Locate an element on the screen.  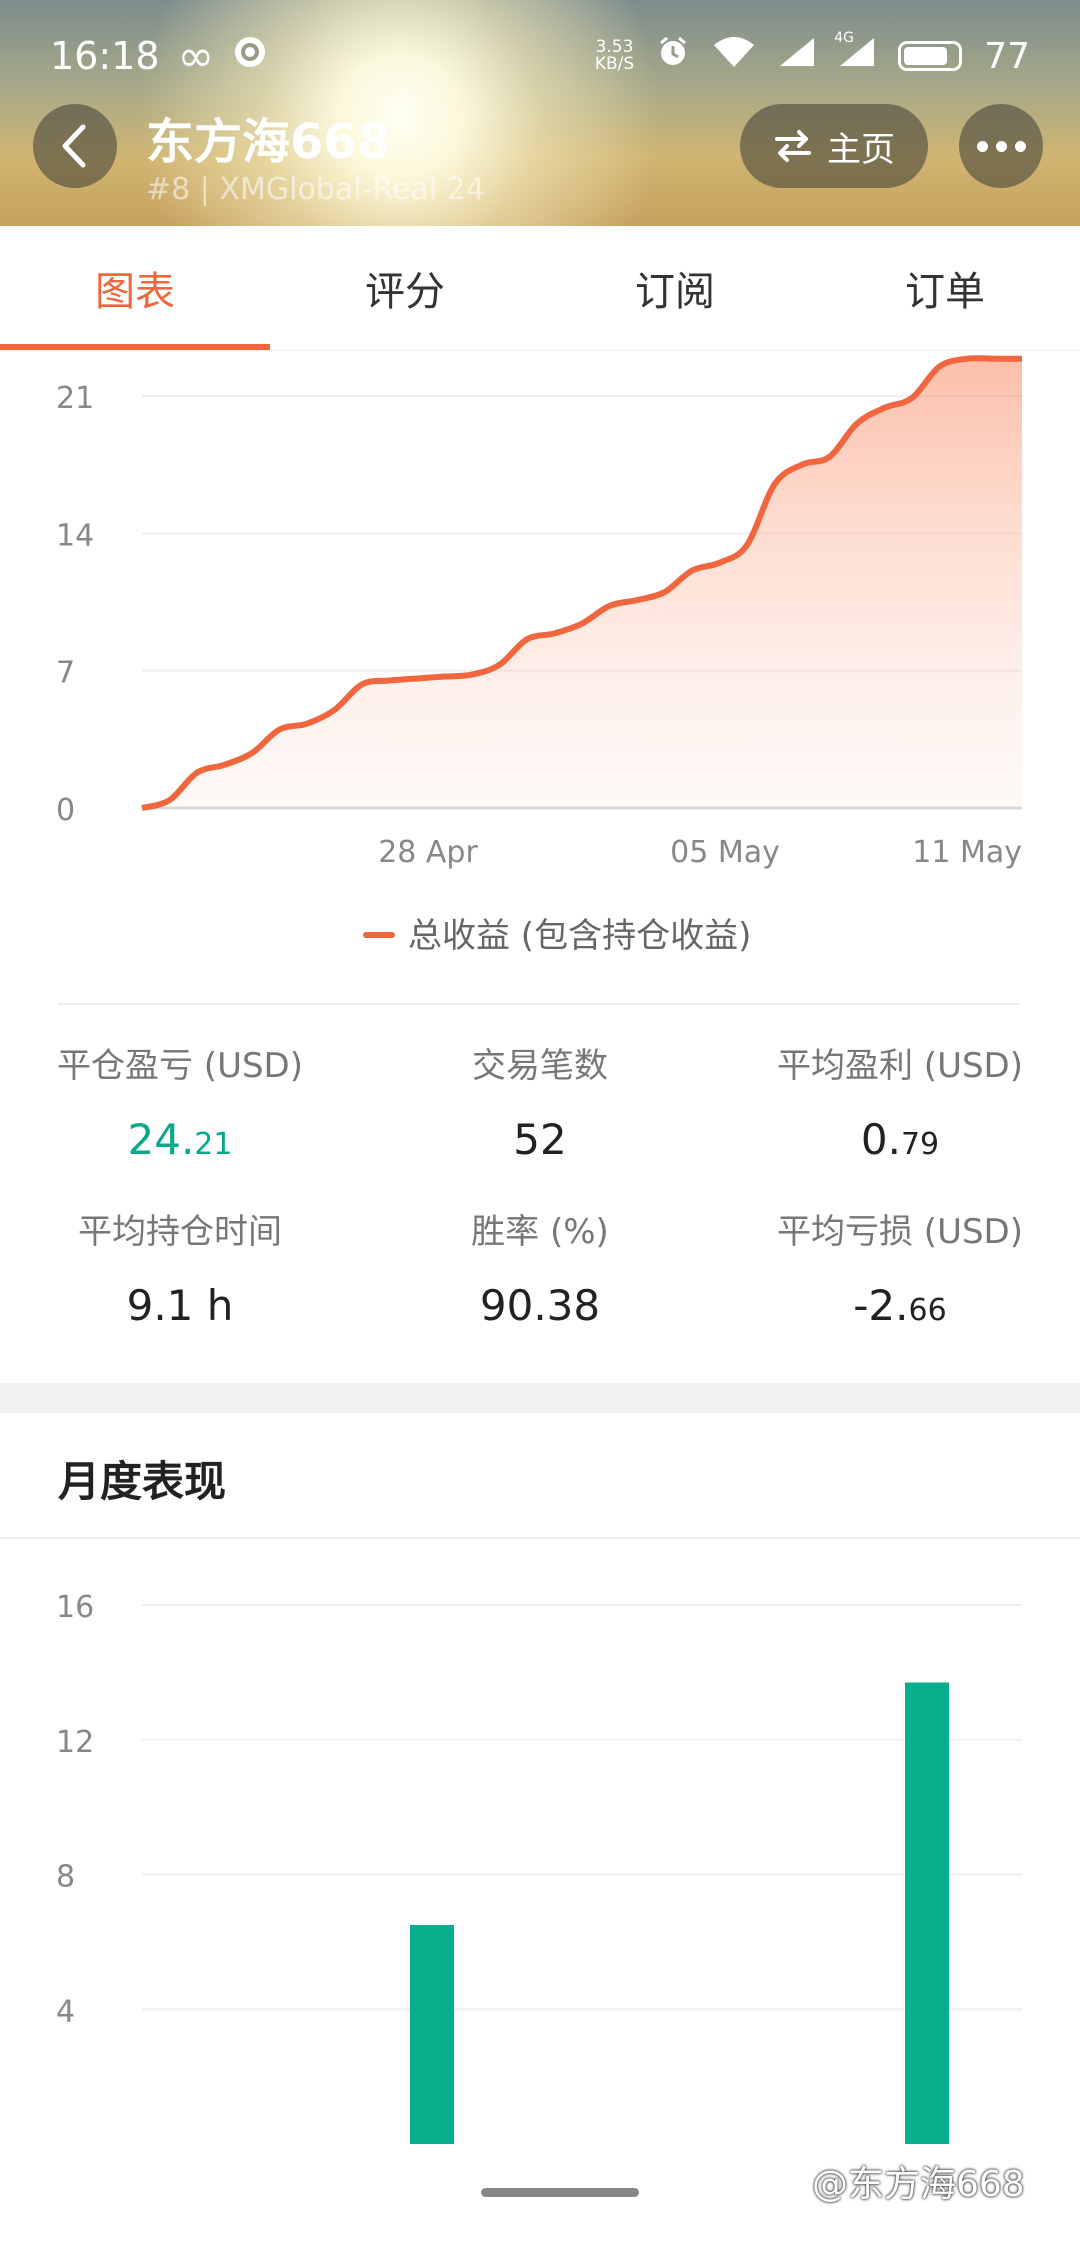
stat-value: -2.66 is located at coordinates (900, 1305).